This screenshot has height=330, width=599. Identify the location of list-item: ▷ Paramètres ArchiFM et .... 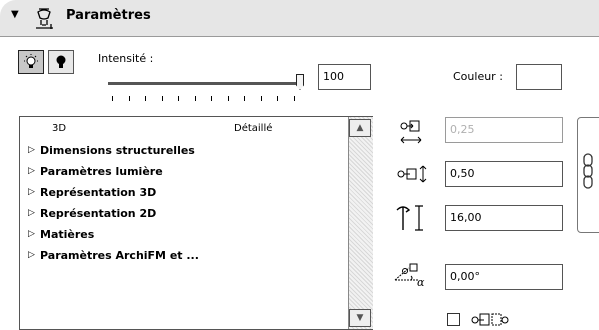
(113, 255).